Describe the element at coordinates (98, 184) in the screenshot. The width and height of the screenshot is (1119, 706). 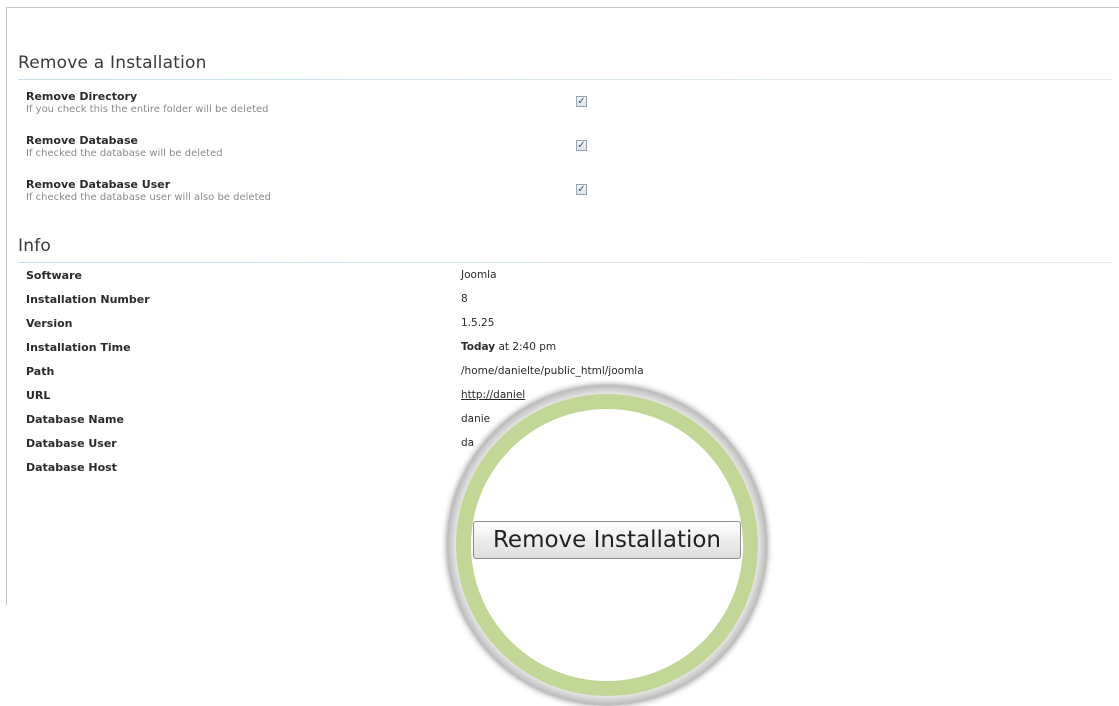
I see `remove-database-user-label: Remove Database User` at that location.